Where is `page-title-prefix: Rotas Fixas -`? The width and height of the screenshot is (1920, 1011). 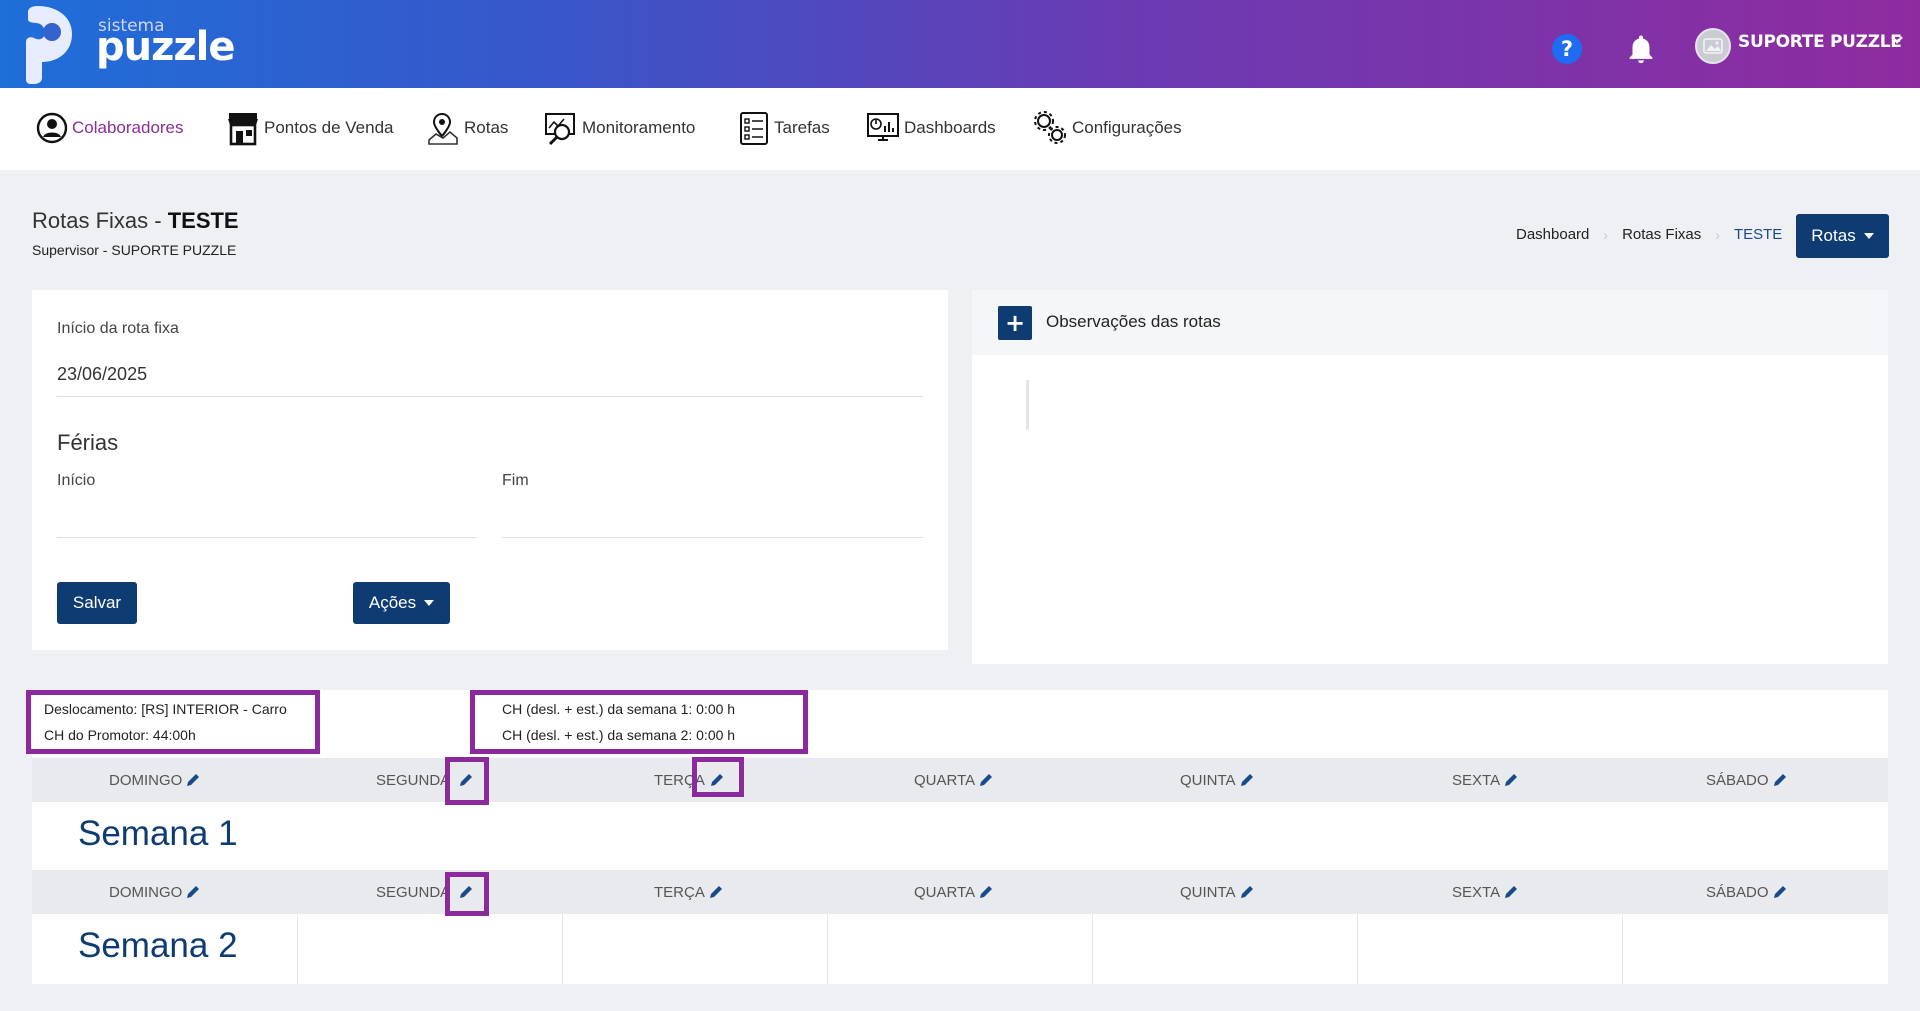
page-title-prefix: Rotas Fixas - is located at coordinates (100, 220).